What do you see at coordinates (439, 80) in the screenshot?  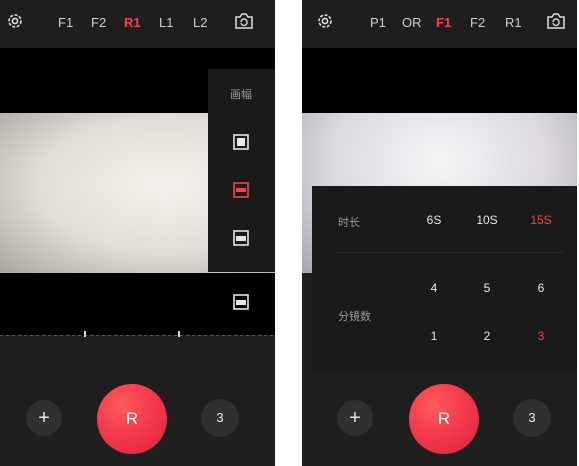 I see `letterbox-top` at bounding box center [439, 80].